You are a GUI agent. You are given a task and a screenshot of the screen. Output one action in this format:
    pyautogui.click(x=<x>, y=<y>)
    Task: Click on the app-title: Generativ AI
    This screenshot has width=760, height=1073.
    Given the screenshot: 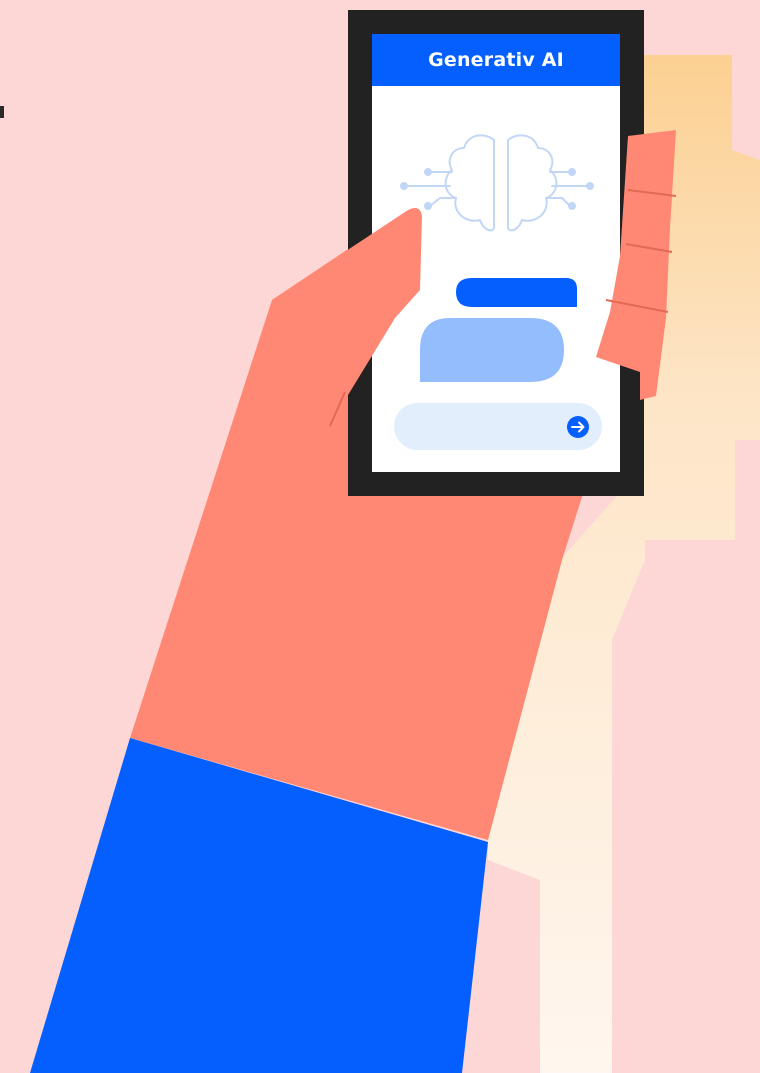 What is the action you would take?
    pyautogui.click(x=496, y=60)
    